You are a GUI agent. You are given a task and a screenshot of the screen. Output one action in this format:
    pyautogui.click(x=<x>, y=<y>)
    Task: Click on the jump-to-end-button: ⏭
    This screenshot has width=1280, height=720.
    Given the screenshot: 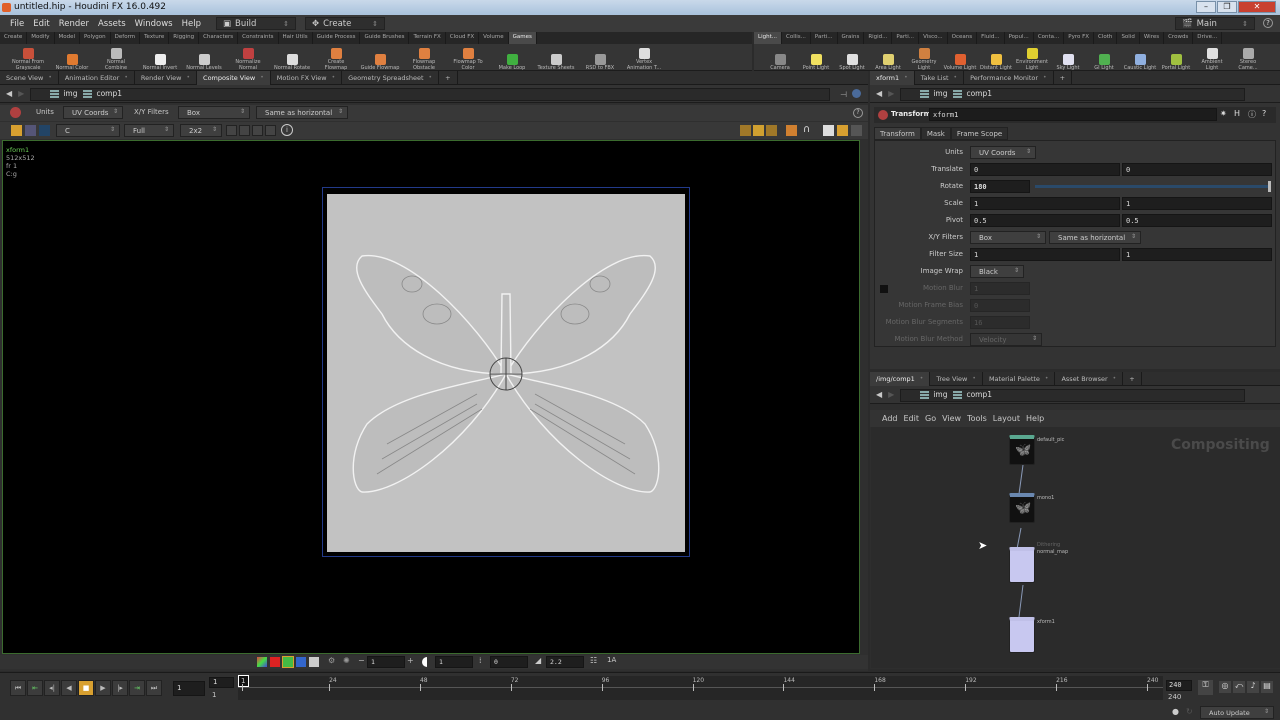 What is the action you would take?
    pyautogui.click(x=154, y=688)
    